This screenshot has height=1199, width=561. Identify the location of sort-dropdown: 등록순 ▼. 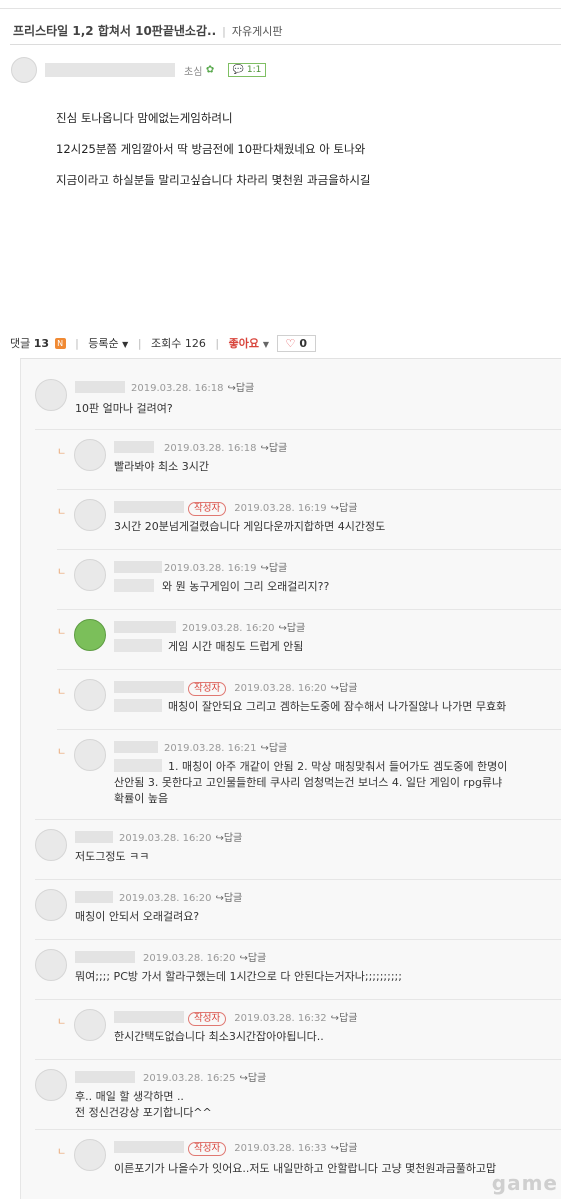
(108, 343).